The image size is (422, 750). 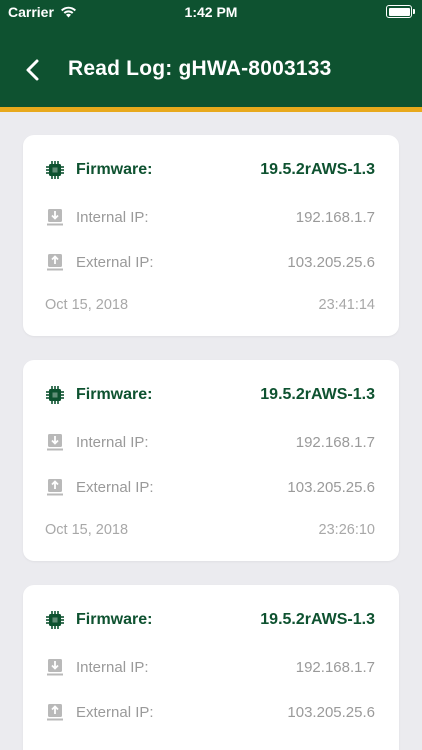 I want to click on navigation-bar: Read Log: gHWA-8003133, so click(x=211, y=70).